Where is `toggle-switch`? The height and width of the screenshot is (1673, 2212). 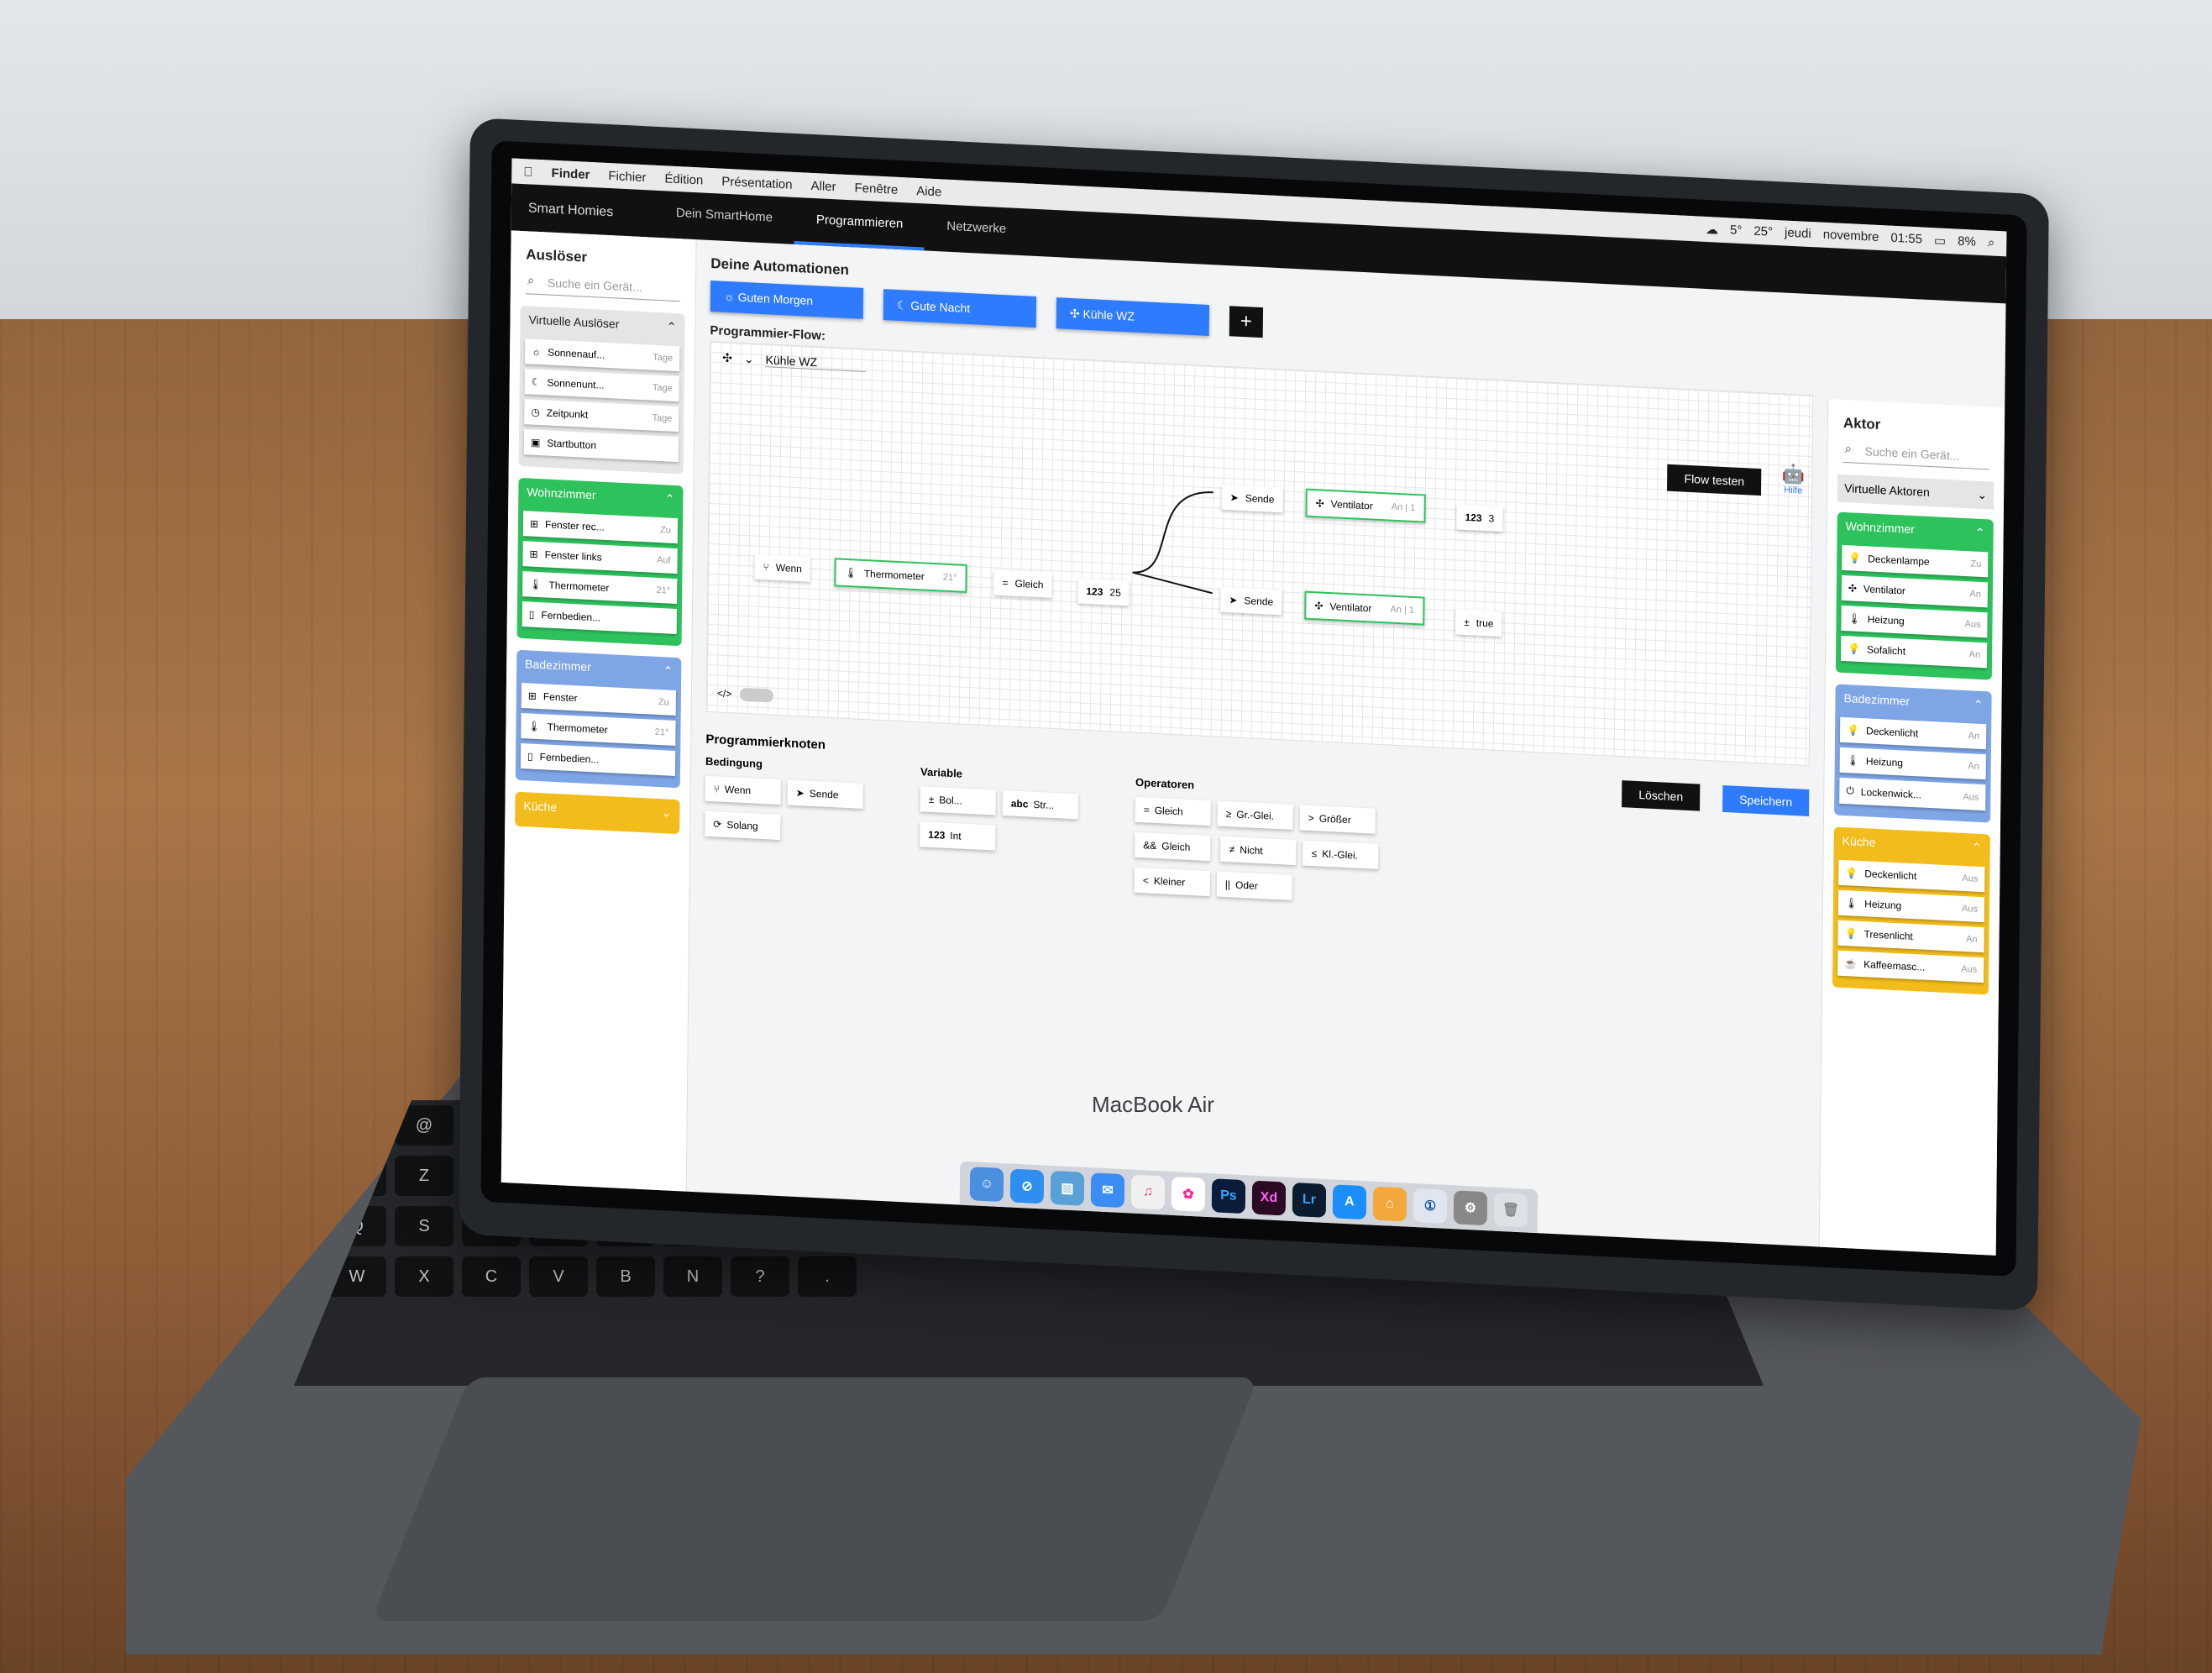 toggle-switch is located at coordinates (757, 695).